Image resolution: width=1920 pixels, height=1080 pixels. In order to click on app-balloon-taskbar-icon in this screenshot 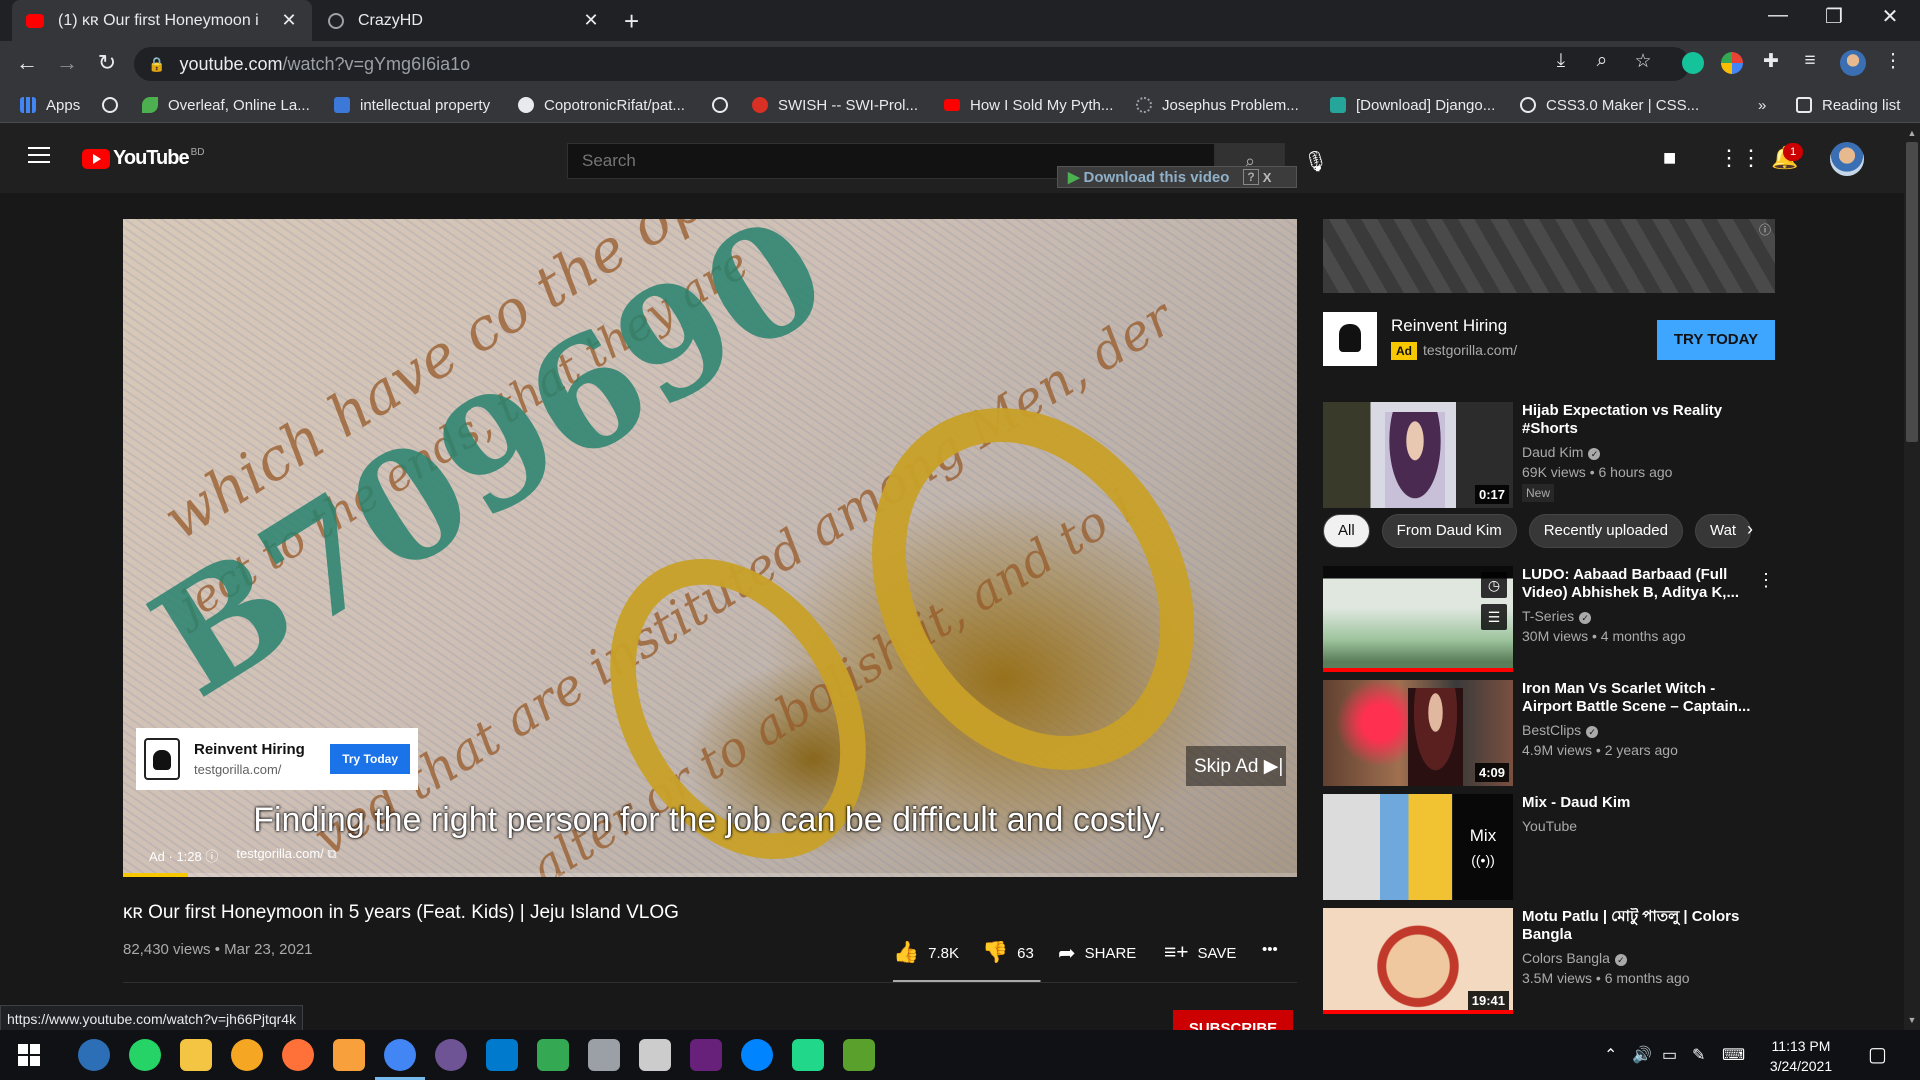, I will do `click(604, 1055)`.